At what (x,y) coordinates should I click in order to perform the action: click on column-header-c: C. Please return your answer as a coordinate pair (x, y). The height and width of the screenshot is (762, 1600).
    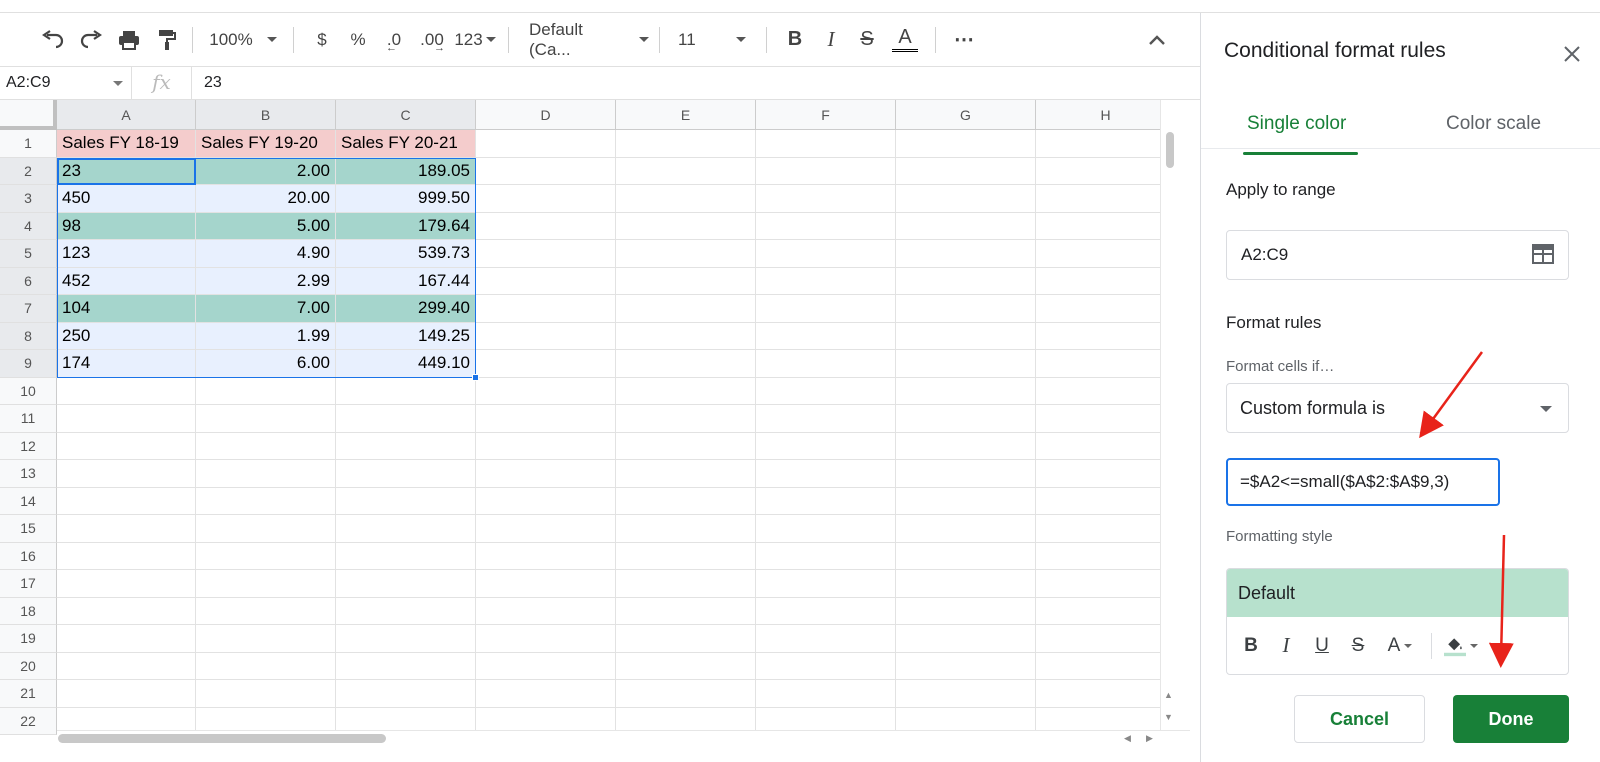
    Looking at the image, I should click on (406, 115).